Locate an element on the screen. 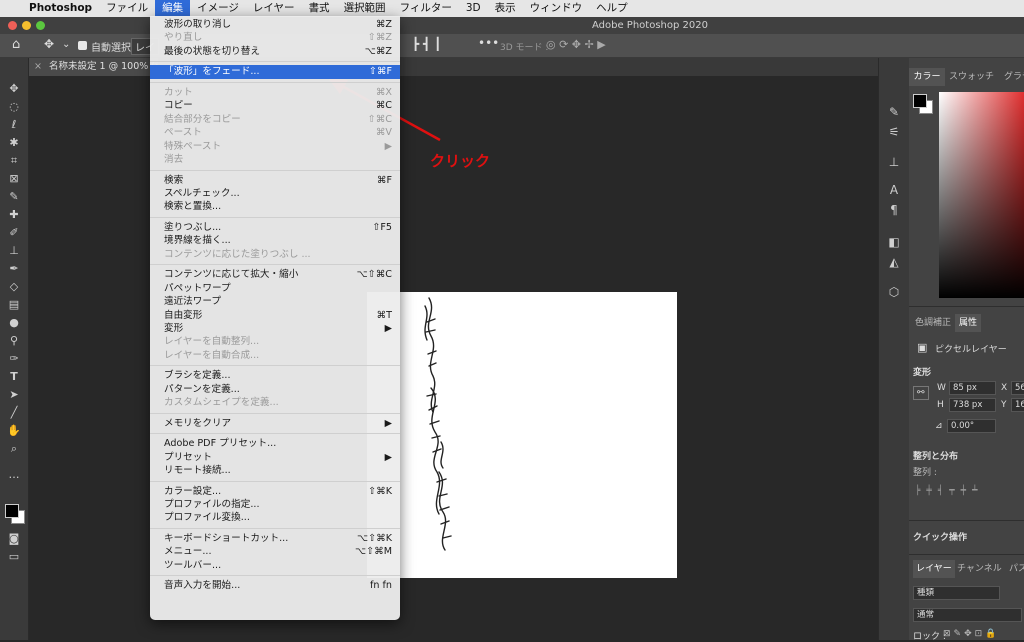 Image resolution: width=1024 pixels, height=642 pixels. blend-mode-dropdown: 通常 is located at coordinates (967, 615).